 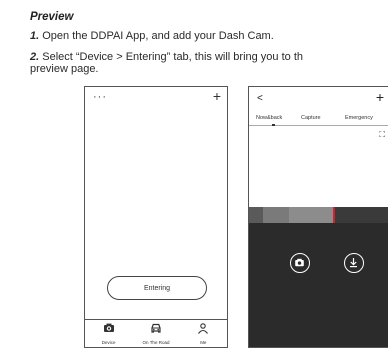 I want to click on tab-emergency: Emergency, so click(x=359, y=118).